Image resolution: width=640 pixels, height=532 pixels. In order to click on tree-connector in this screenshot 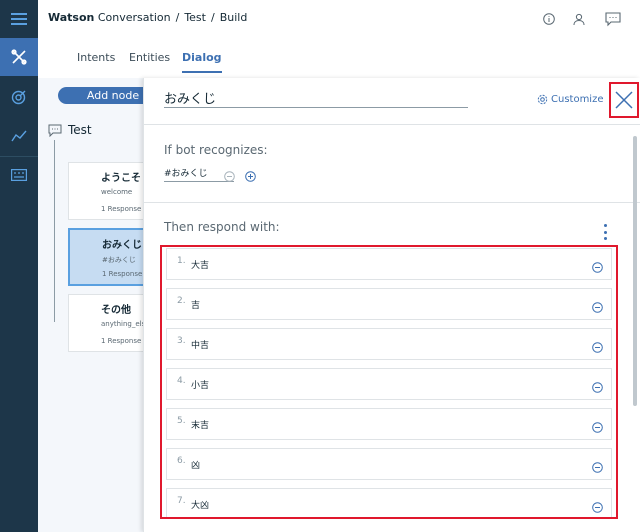, I will do `click(54, 231)`.